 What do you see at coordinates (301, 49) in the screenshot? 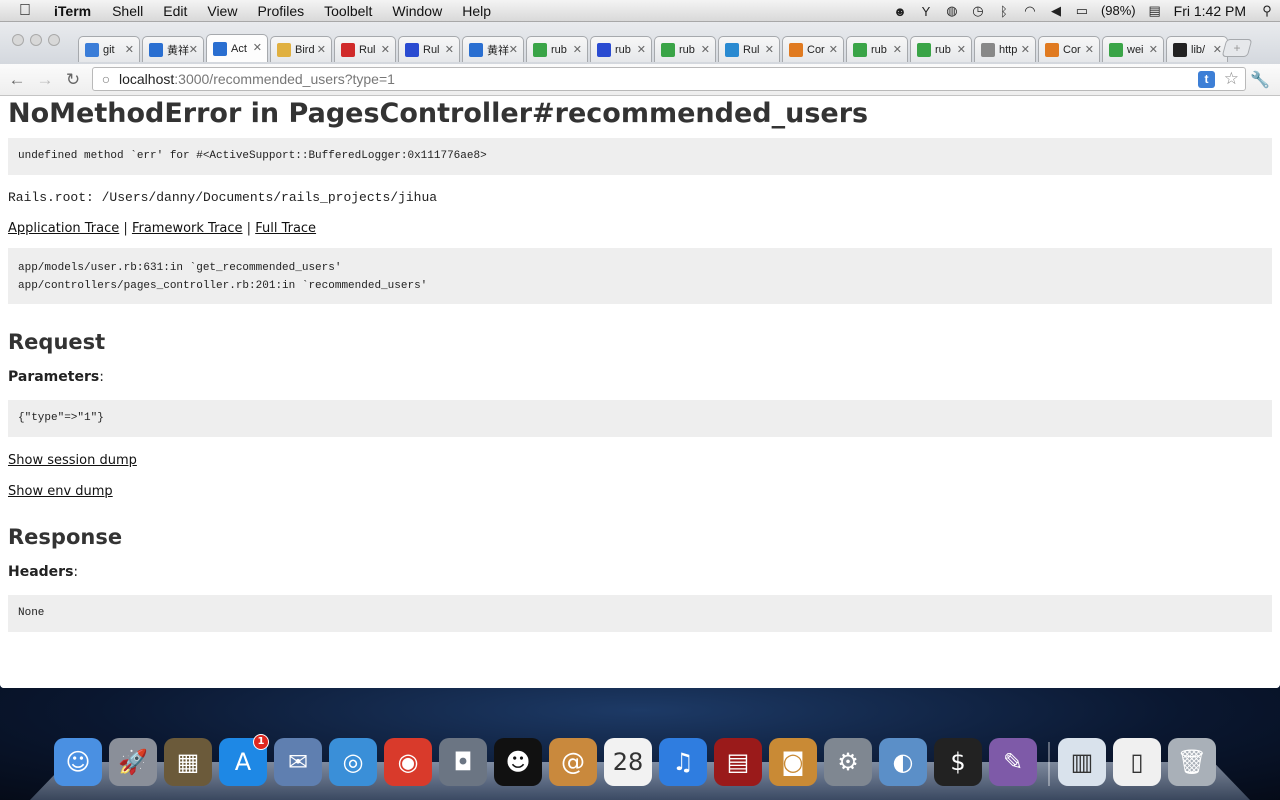
I see `browser-tab: Bird ✕` at bounding box center [301, 49].